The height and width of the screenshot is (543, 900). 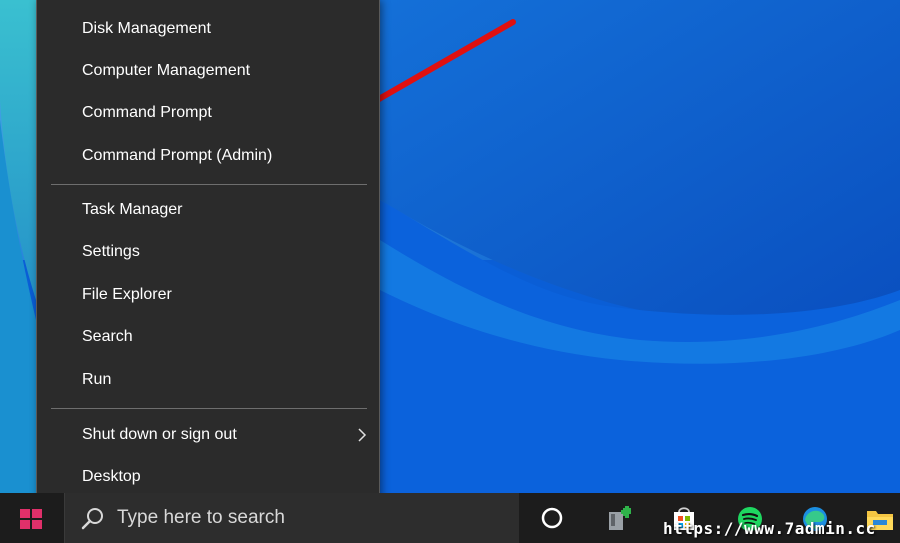 I want to click on windows-logo-icon, so click(x=31, y=519).